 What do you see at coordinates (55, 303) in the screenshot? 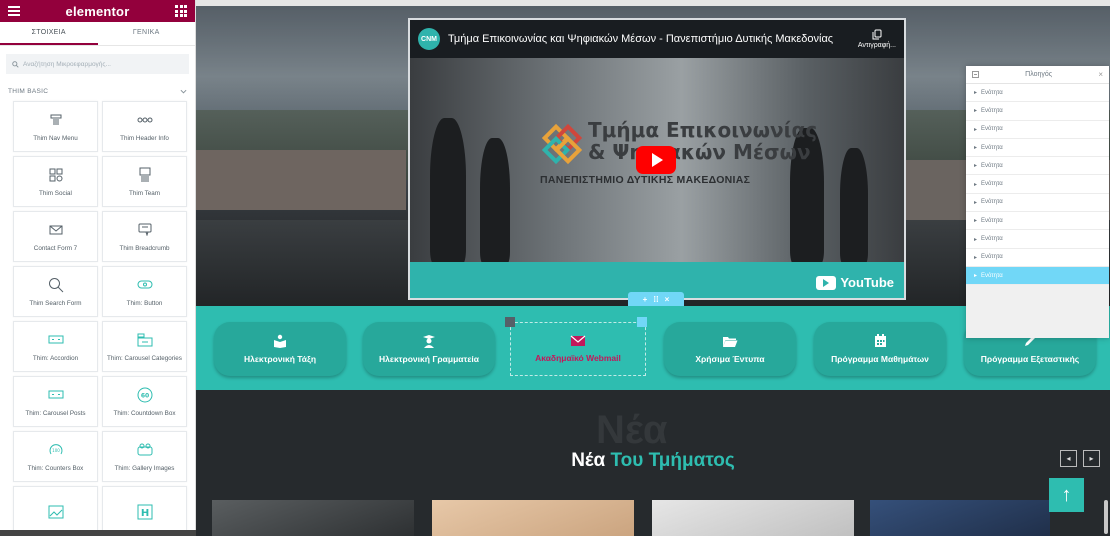
I see `widget-label: Thim Search Form` at bounding box center [55, 303].